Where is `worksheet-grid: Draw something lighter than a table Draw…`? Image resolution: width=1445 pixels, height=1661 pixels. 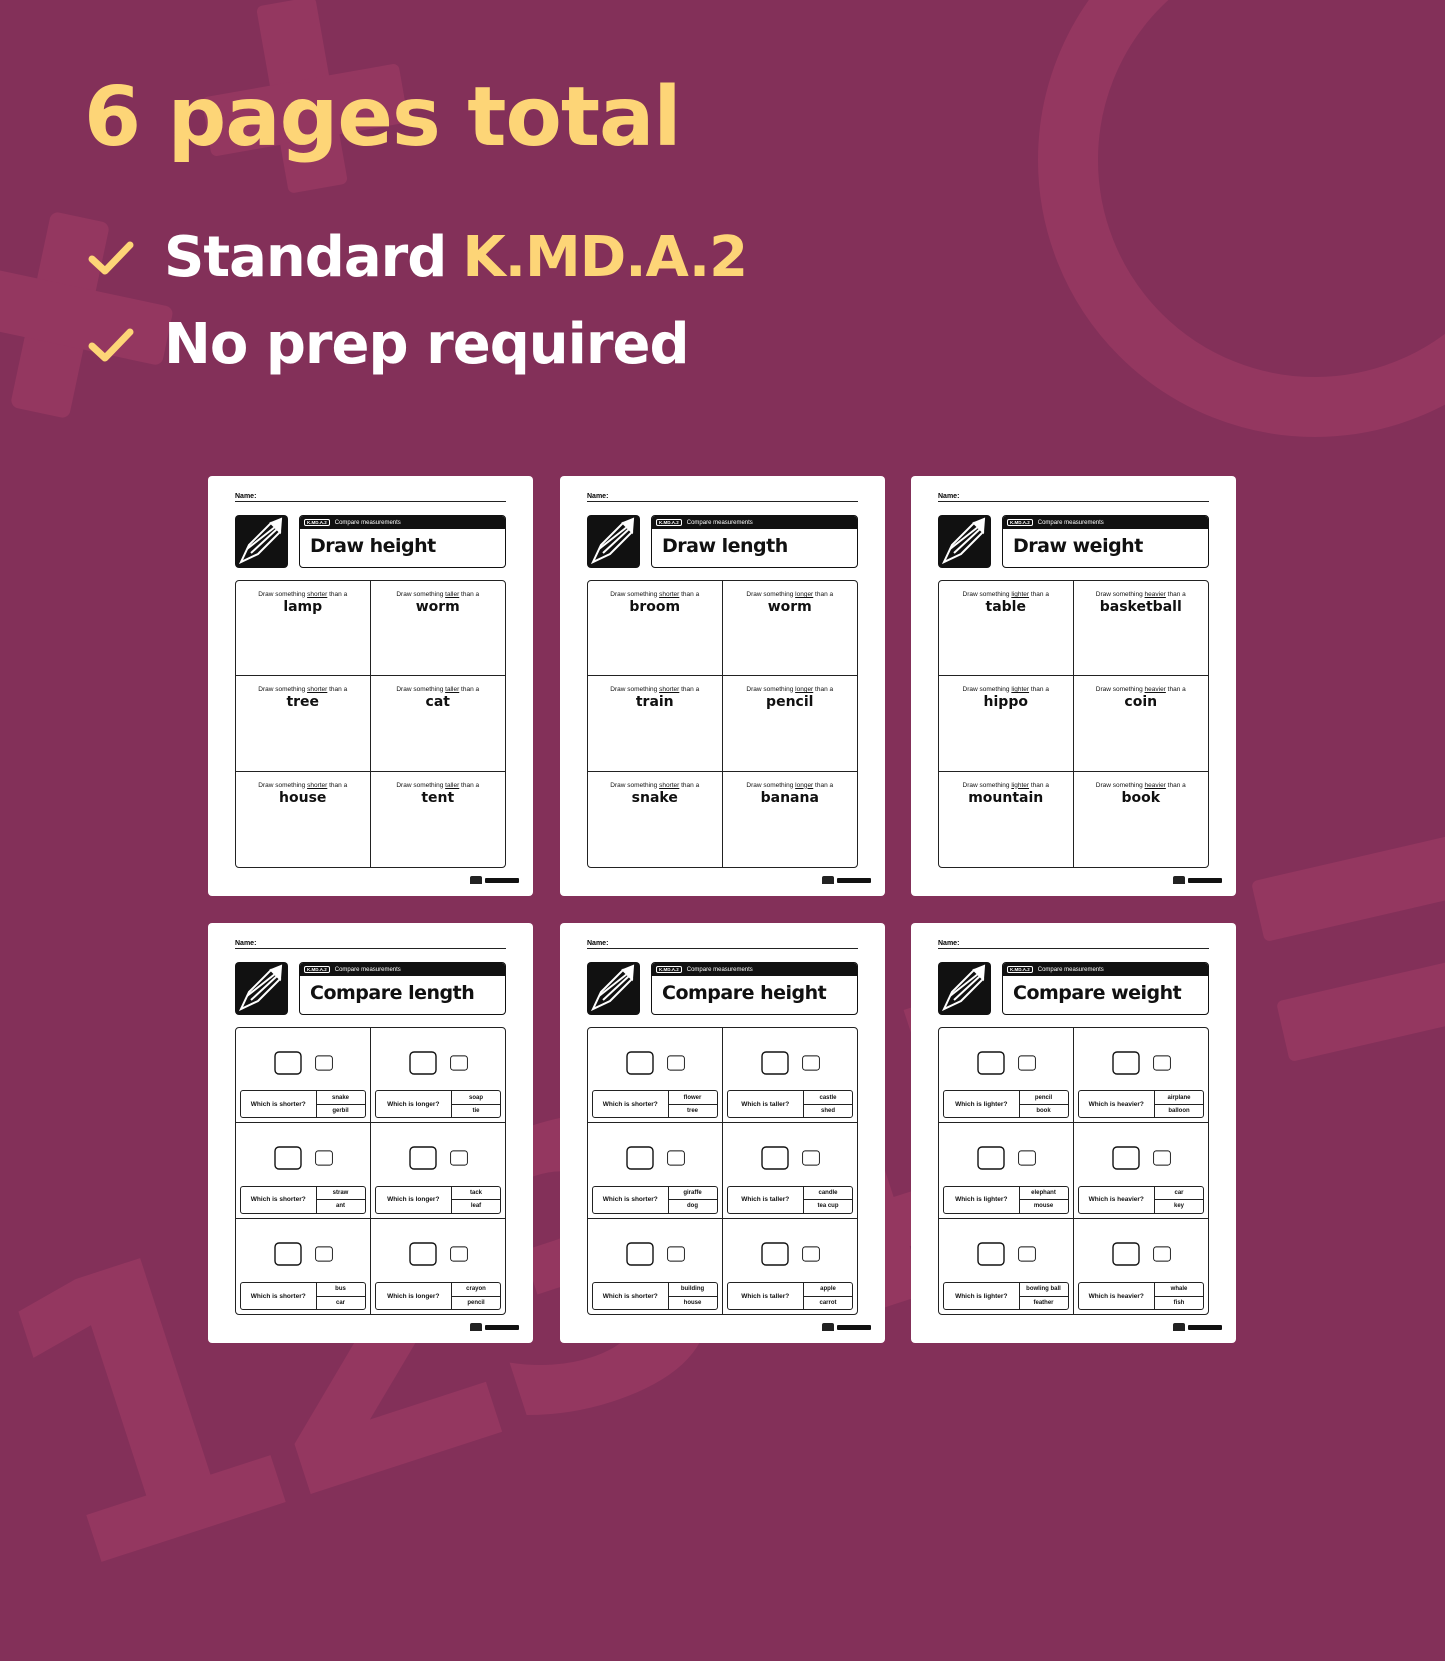 worksheet-grid: Draw something lighter than a table Draw… is located at coordinates (1073, 724).